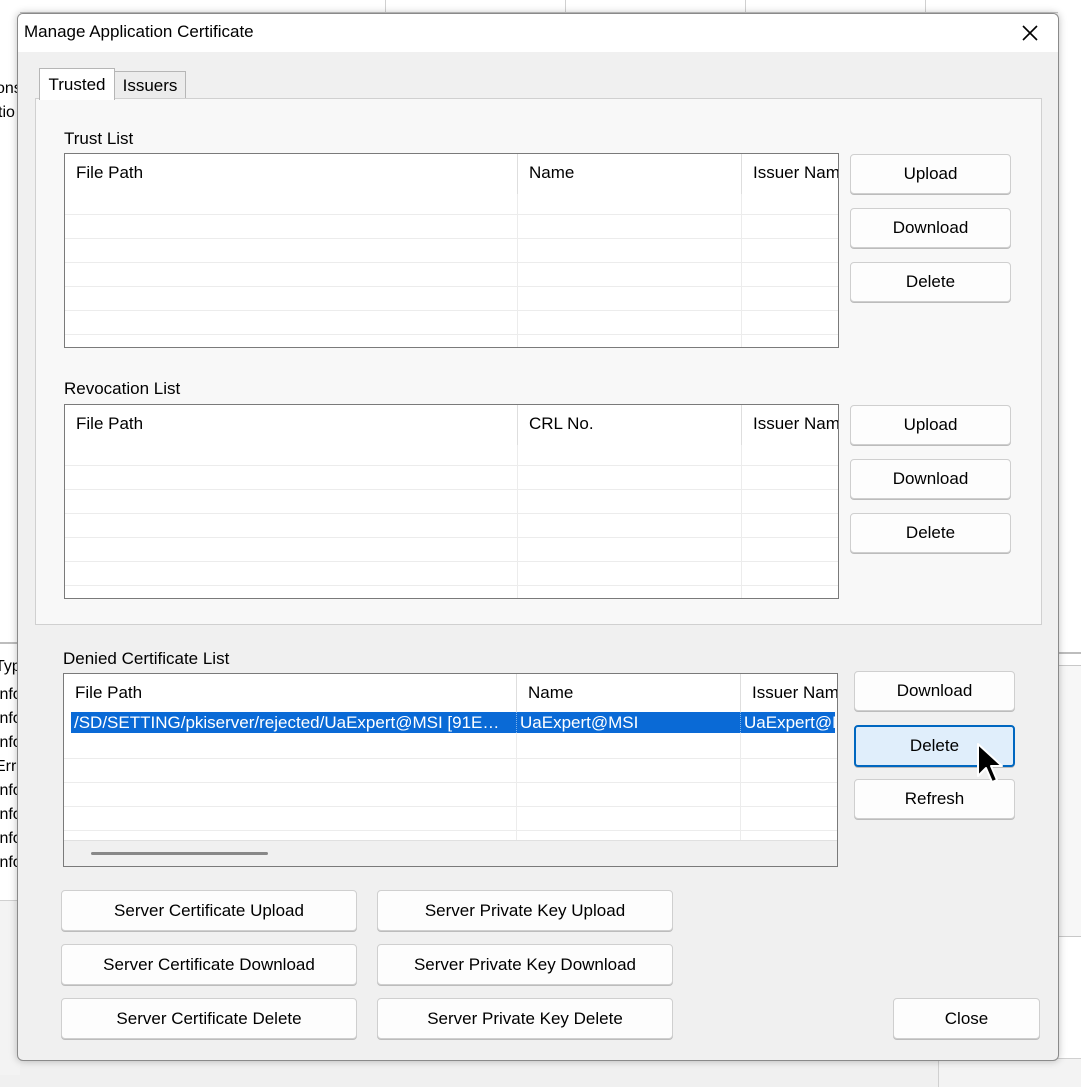  I want to click on revocation-delete-button: Delete, so click(930, 533).